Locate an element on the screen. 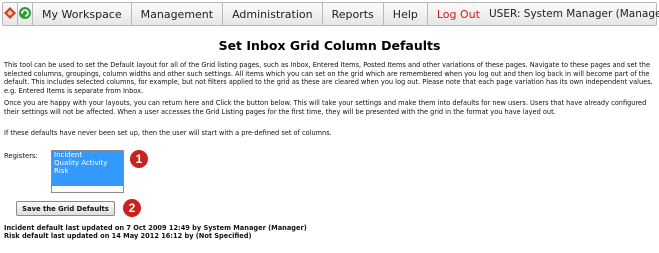  nav-reports: Reports is located at coordinates (353, 14).